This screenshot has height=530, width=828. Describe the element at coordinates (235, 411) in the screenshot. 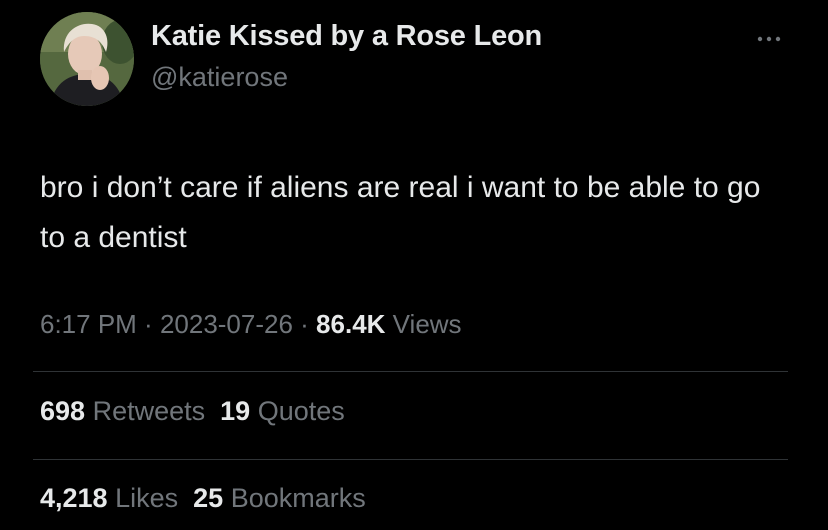

I see `quotes-count: 19` at that location.